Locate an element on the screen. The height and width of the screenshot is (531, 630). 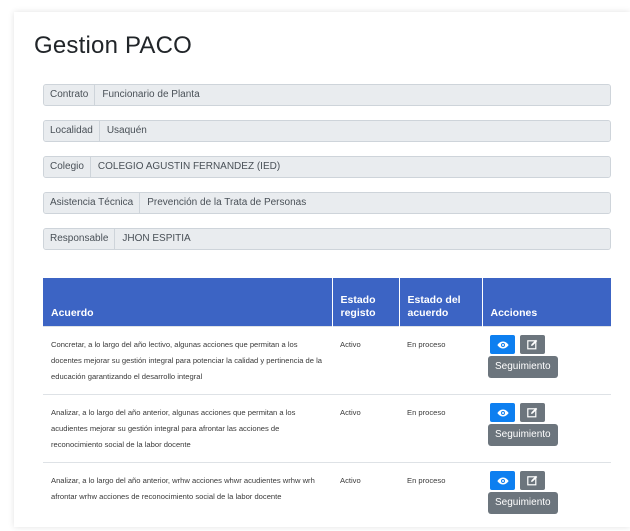
colegio-field: Colegio COLEGIO AGUSTIN FERNANDEZ (IED) is located at coordinates (327, 167).